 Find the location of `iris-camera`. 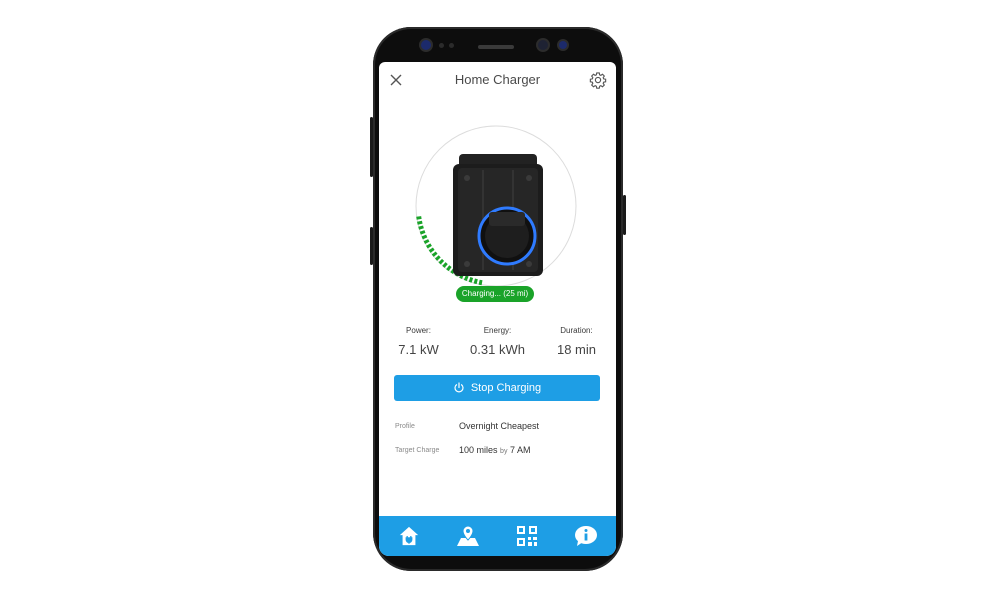

iris-camera is located at coordinates (543, 45).